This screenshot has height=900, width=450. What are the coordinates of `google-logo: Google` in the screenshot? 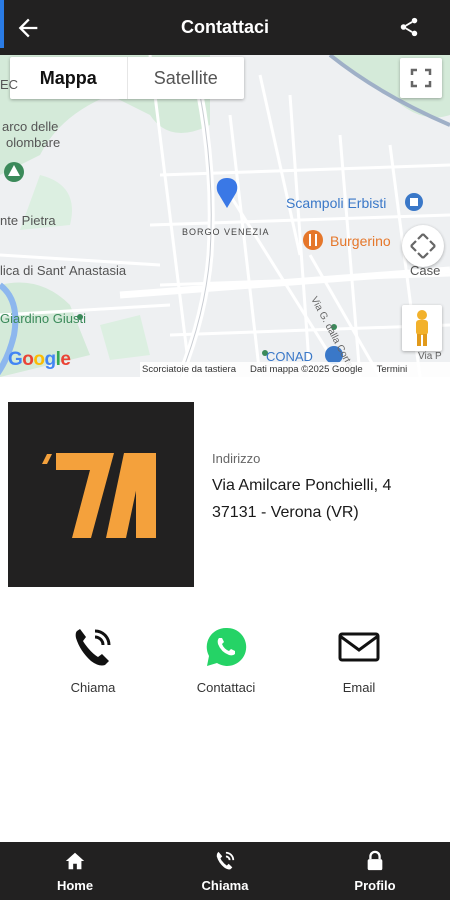 It's located at (39, 359).